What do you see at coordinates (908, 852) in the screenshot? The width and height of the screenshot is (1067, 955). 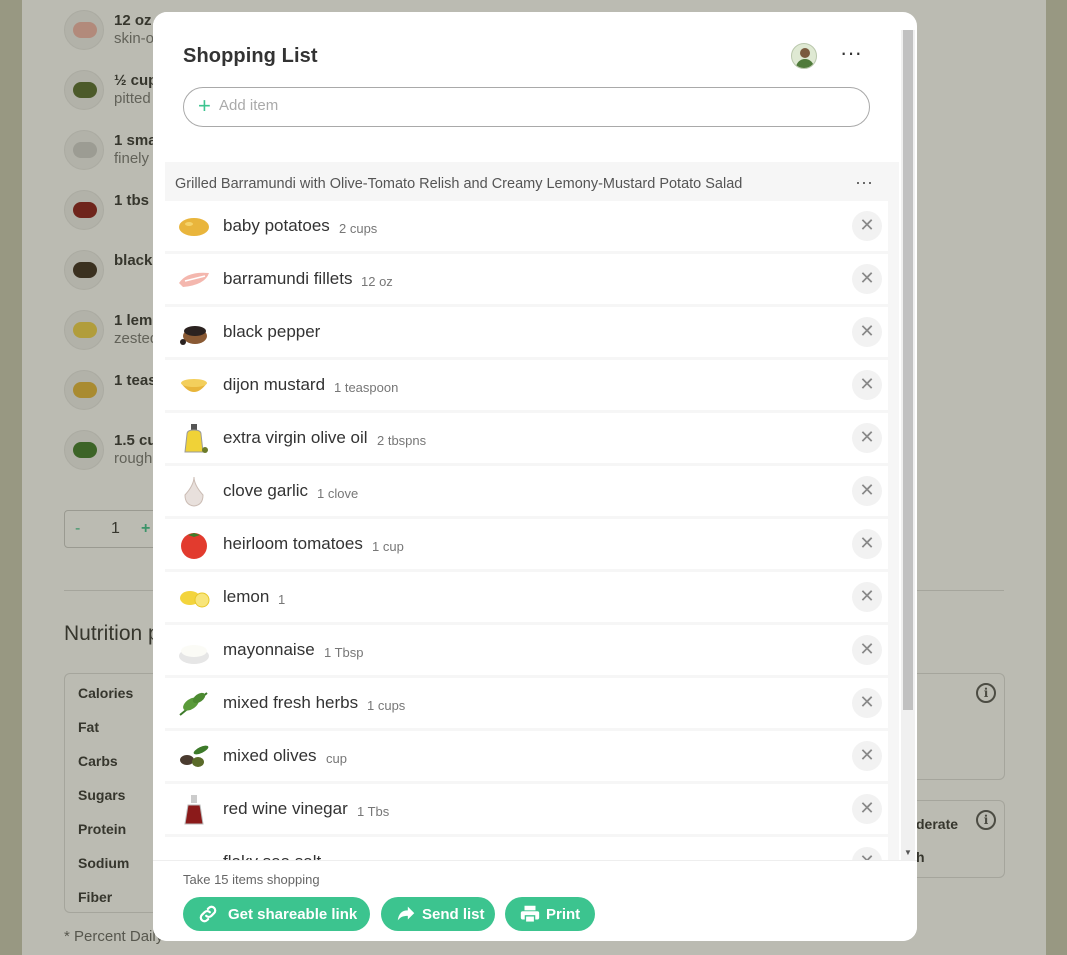 I see `scroll-down-arrow-icon: ▼` at bounding box center [908, 852].